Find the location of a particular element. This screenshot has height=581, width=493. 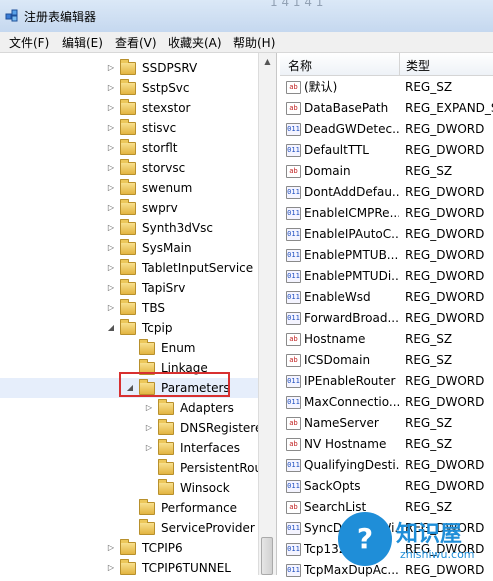

tree-item: ▷ stexstor is located at coordinates (129, 108).